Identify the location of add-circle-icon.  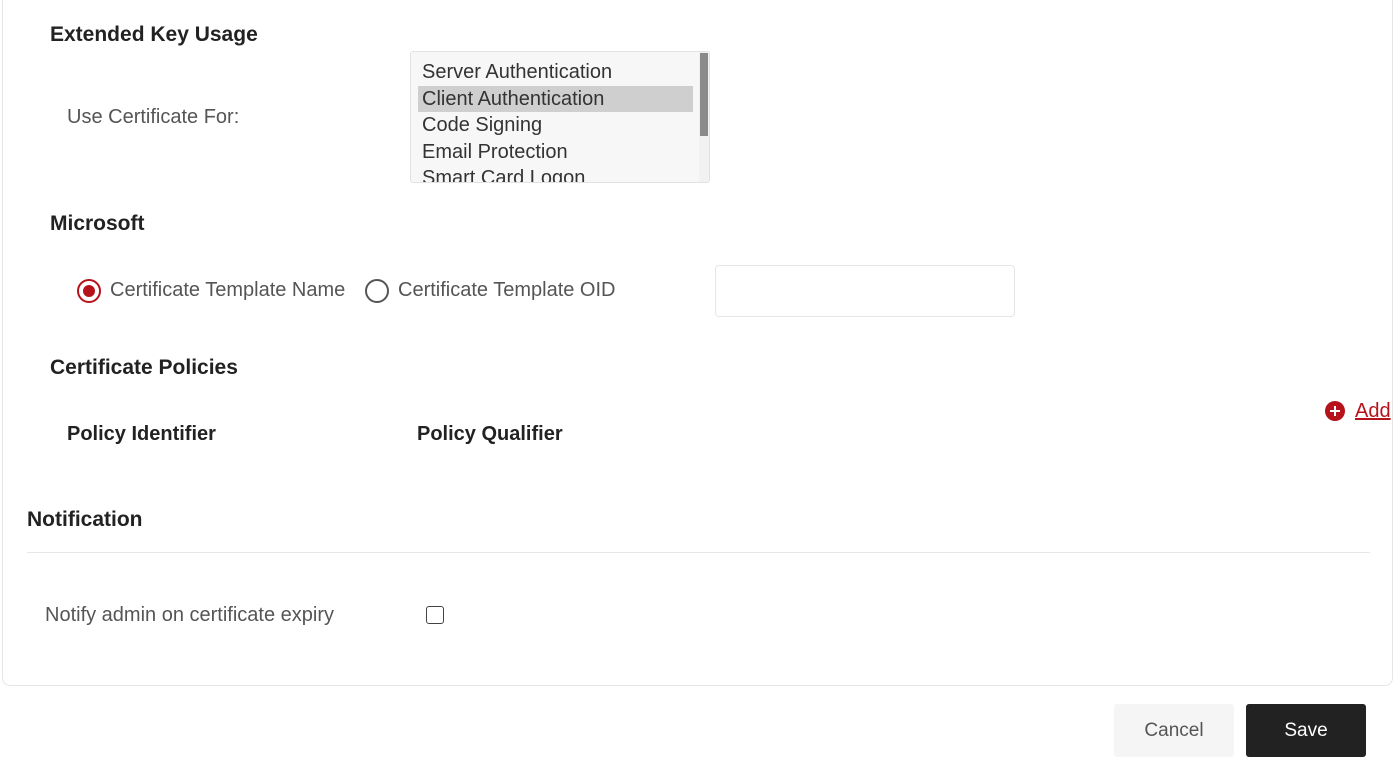
(1335, 411).